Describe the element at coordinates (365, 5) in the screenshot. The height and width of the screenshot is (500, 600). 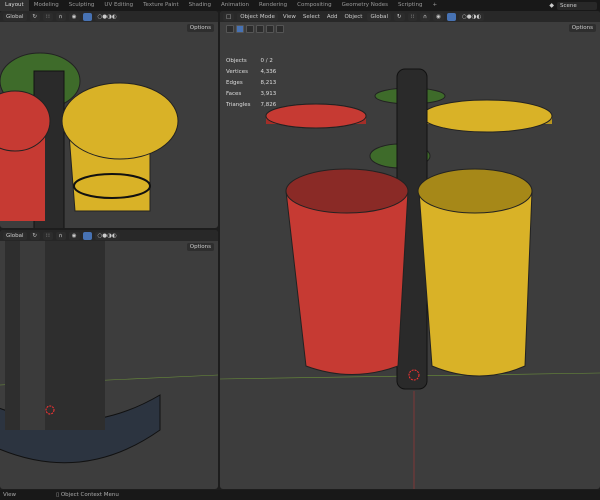
I see `tab-geometry-nodes: Geometry Nodes` at that location.